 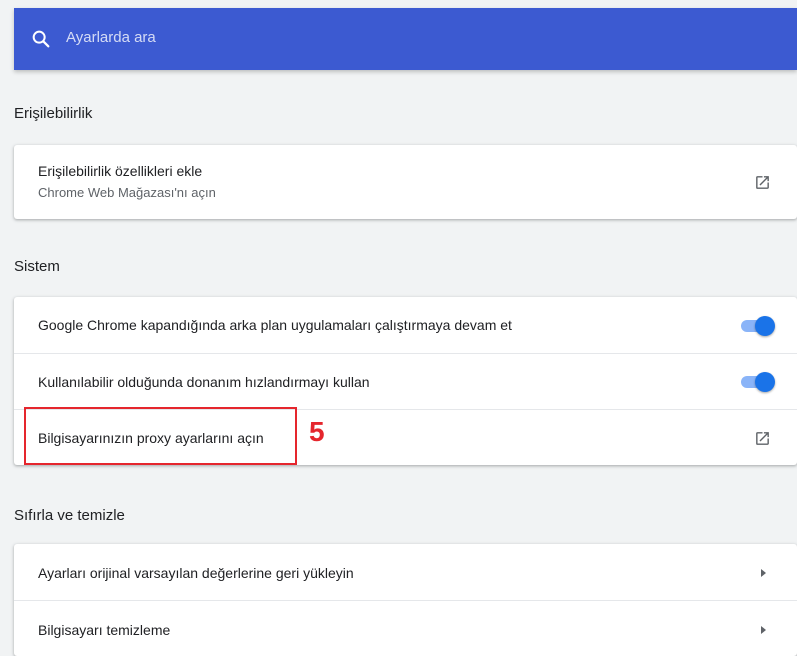 What do you see at coordinates (151, 438) in the screenshot?
I see `row-label: Bilgisayarınızın proxy ayarlarını açın` at bounding box center [151, 438].